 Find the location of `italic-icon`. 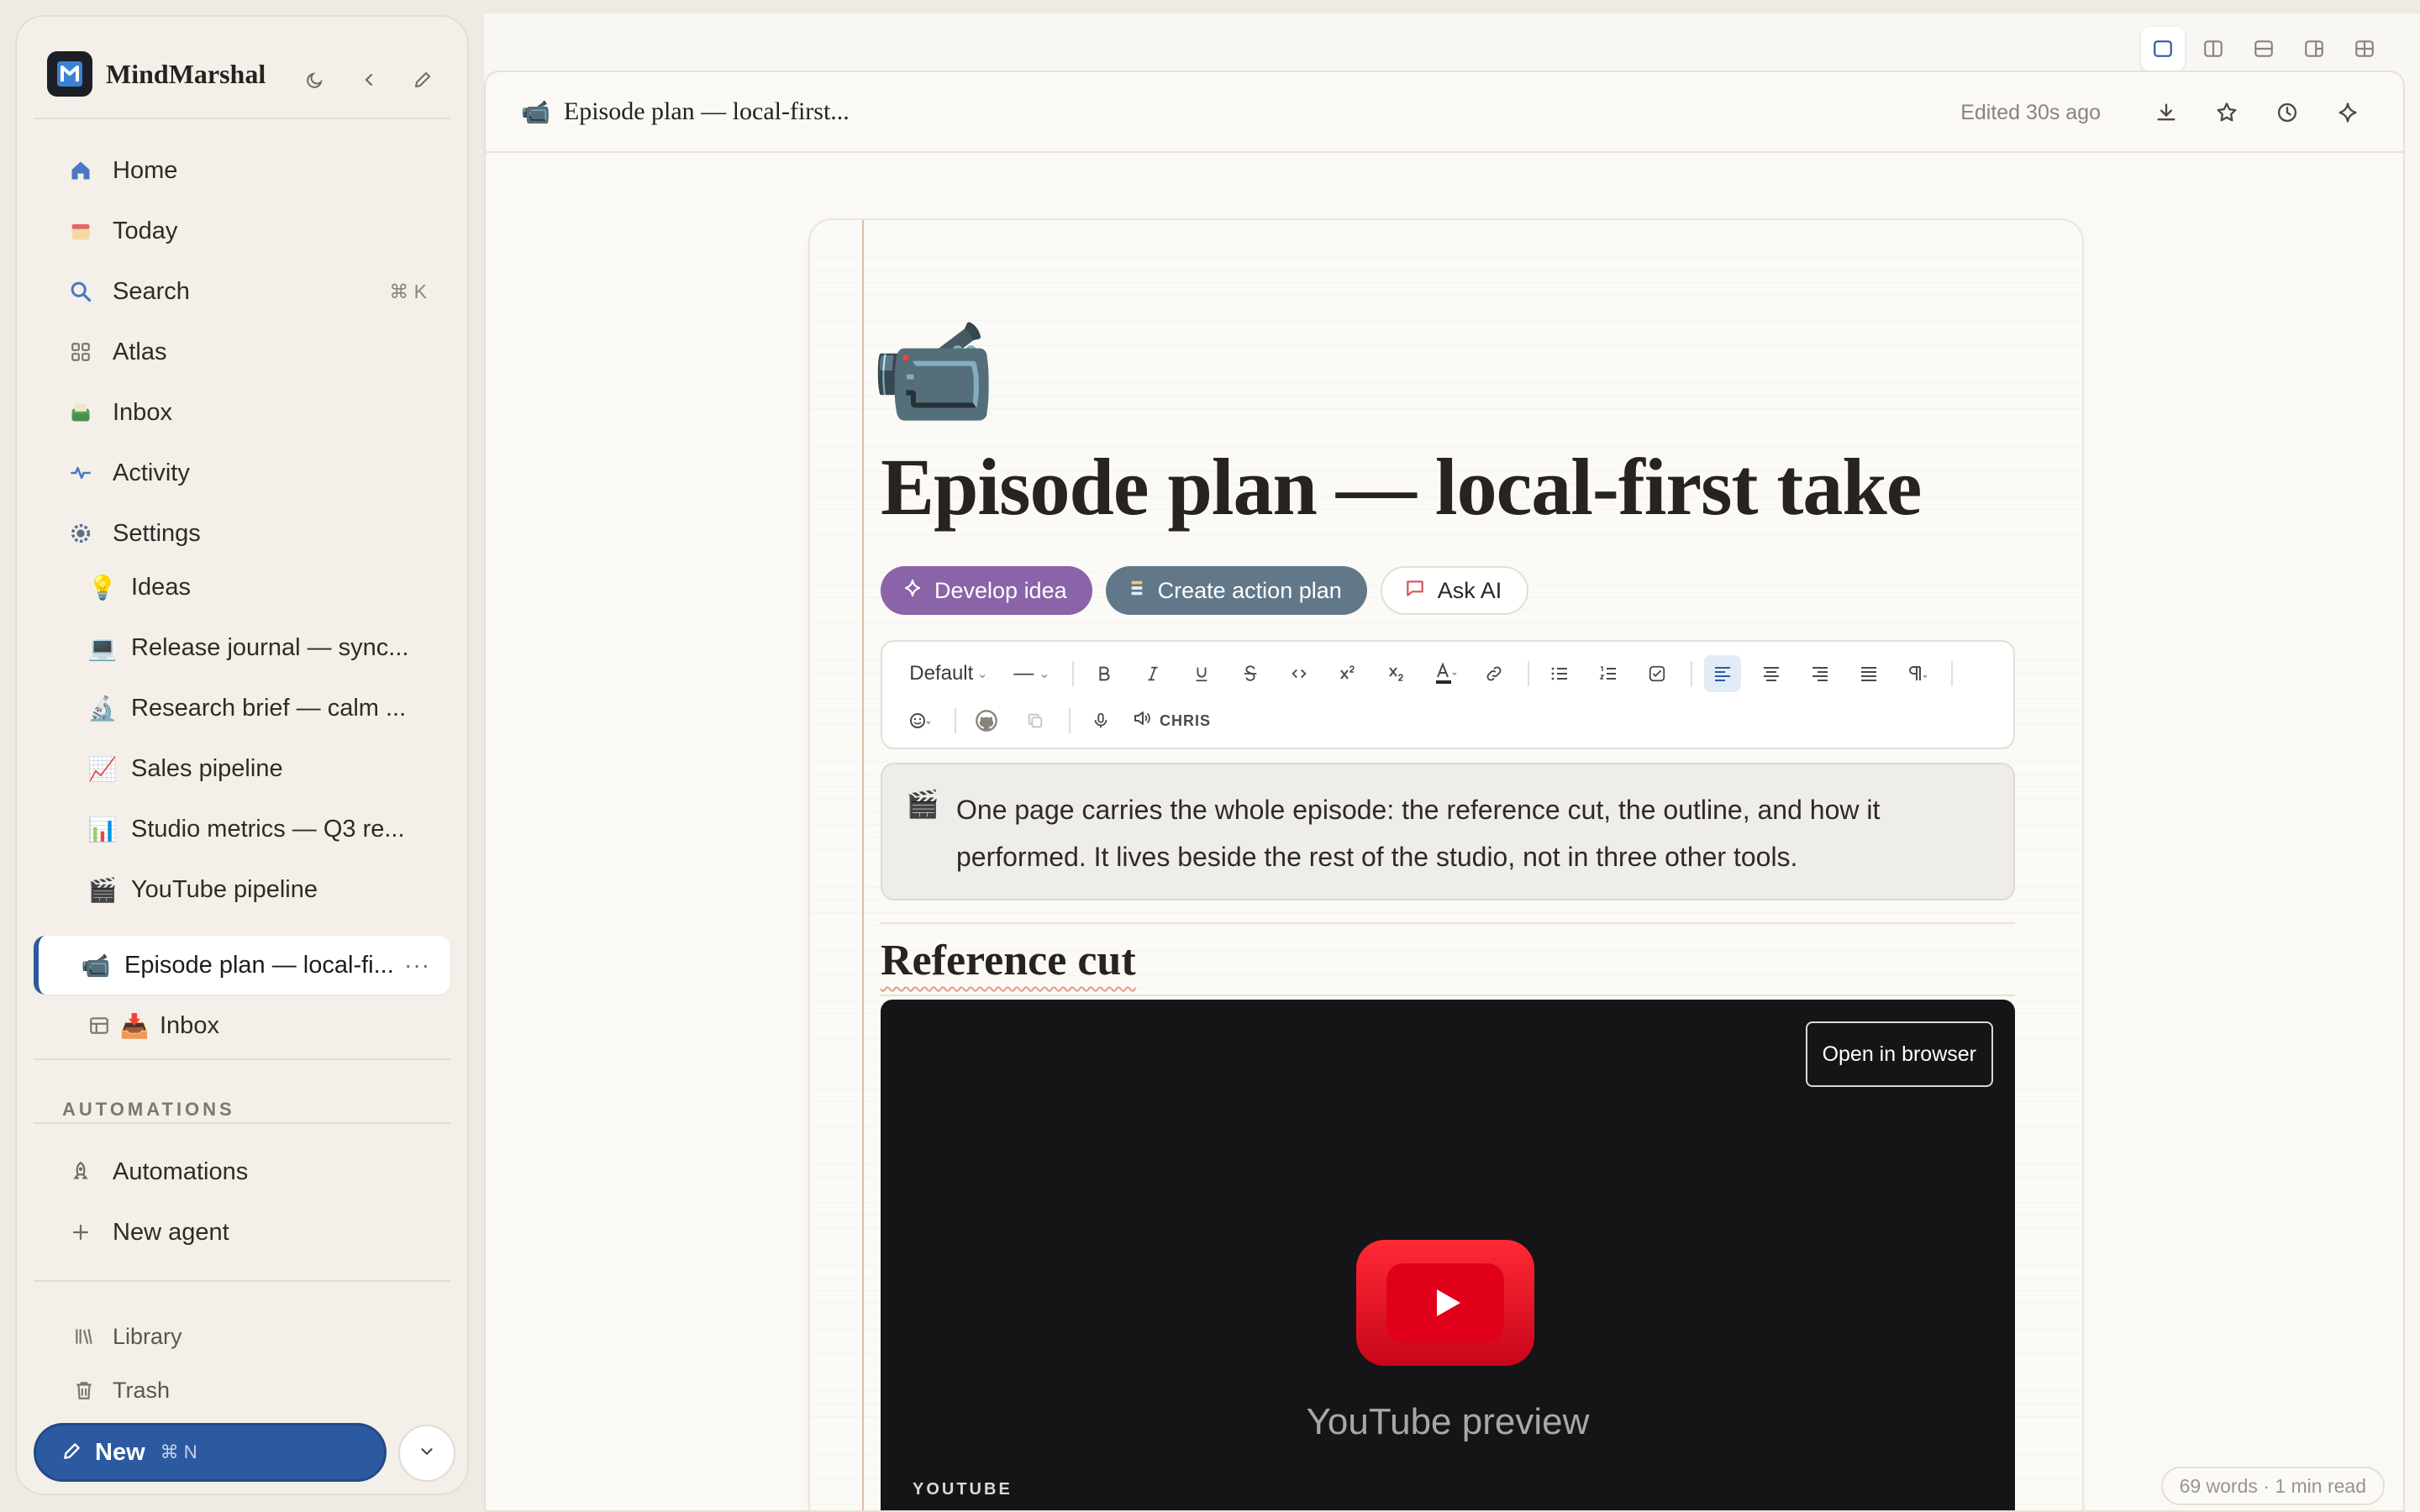

italic-icon is located at coordinates (1152, 673).